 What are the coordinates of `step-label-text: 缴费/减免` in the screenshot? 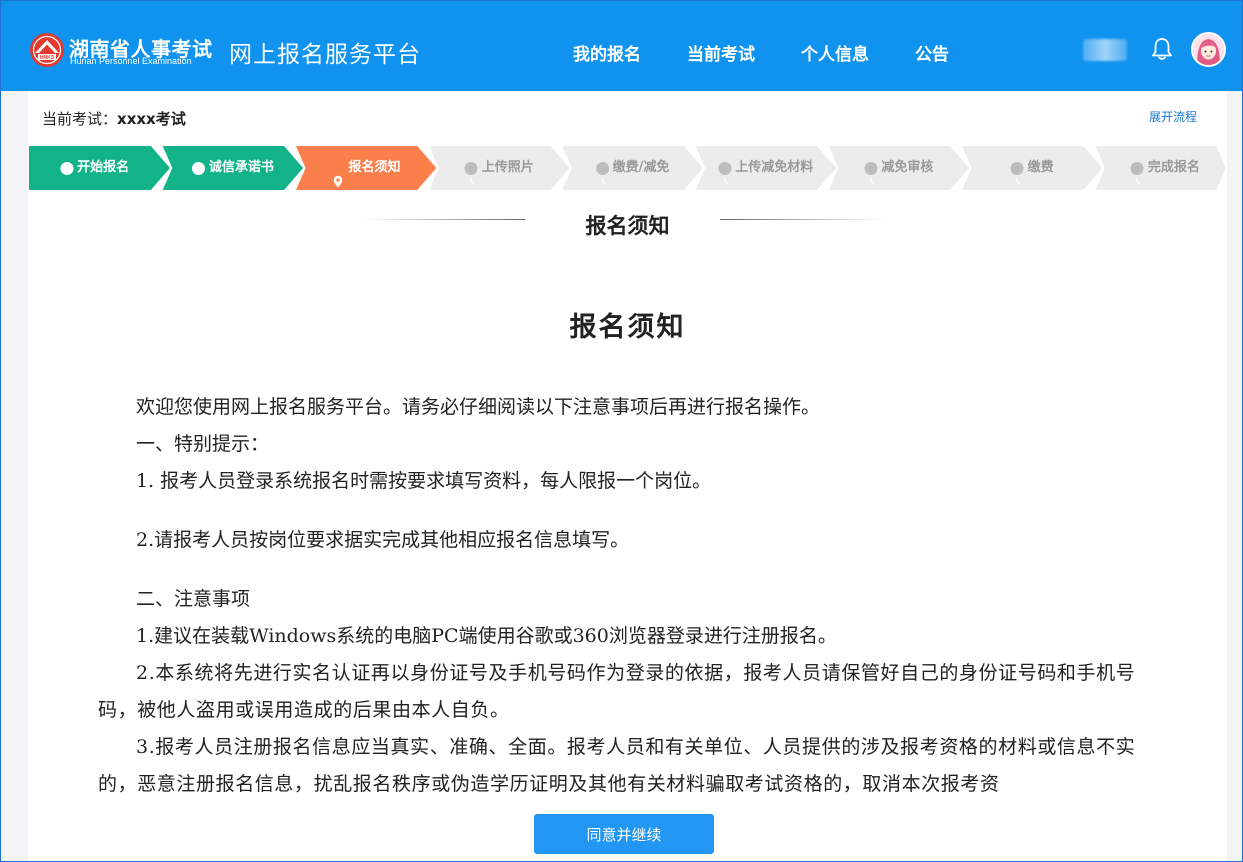 It's located at (641, 167).